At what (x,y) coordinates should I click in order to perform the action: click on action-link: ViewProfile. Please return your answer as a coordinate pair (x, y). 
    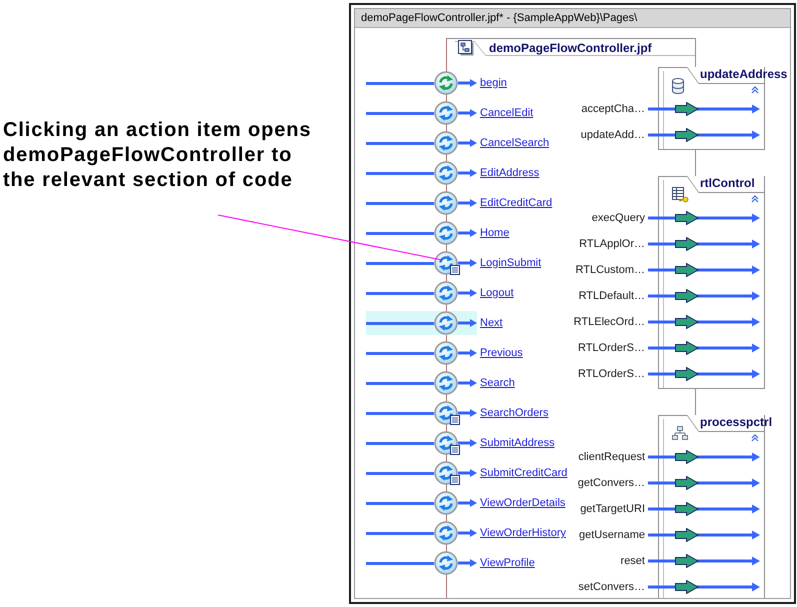
    Looking at the image, I should click on (507, 563).